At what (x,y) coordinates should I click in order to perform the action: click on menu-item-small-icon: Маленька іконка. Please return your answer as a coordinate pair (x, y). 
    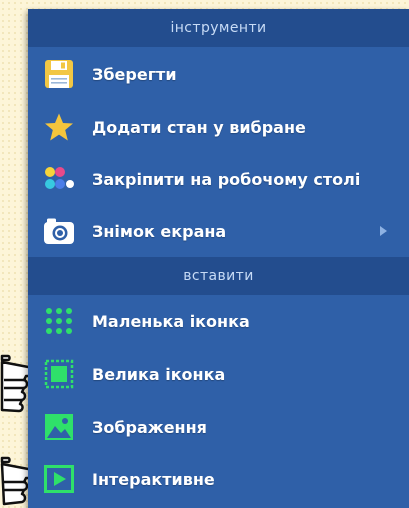
    Looking at the image, I should click on (218, 321).